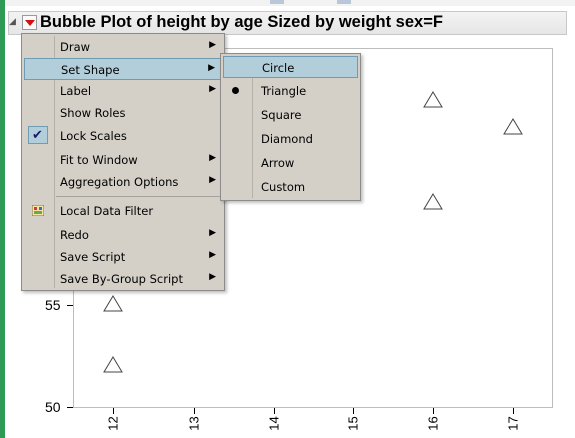  I want to click on menu-item-label: Redo, so click(74, 235).